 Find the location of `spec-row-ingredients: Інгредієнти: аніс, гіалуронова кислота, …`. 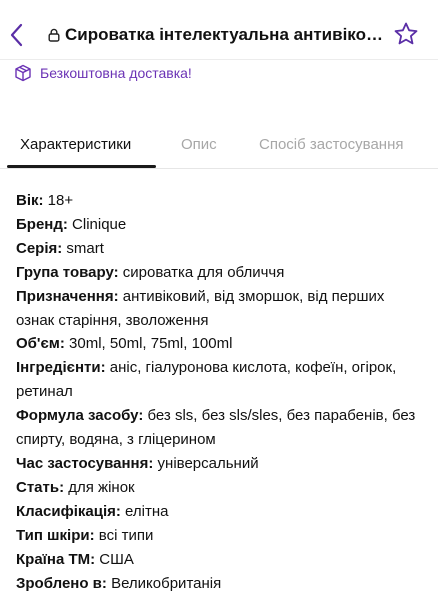

spec-row-ingredients: Інгредієнти: аніс, гіалуронова кислота, … is located at coordinates (221, 380).